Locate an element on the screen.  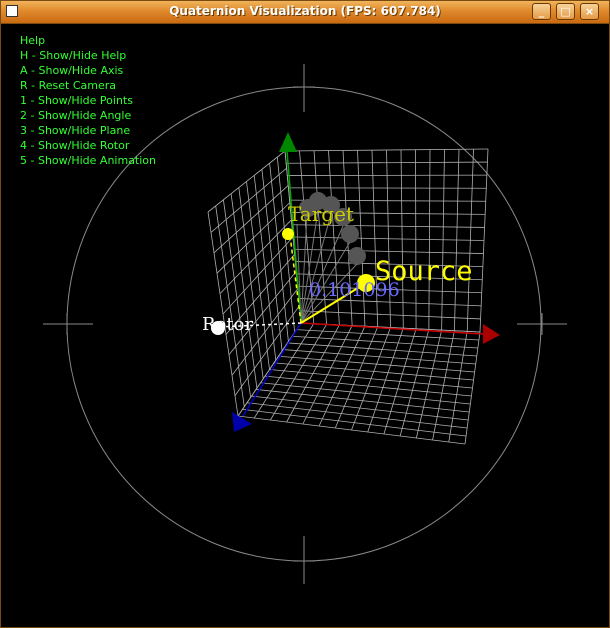
window-title: Quaternion Visualization (FPS: 607.784) is located at coordinates (305, 11).